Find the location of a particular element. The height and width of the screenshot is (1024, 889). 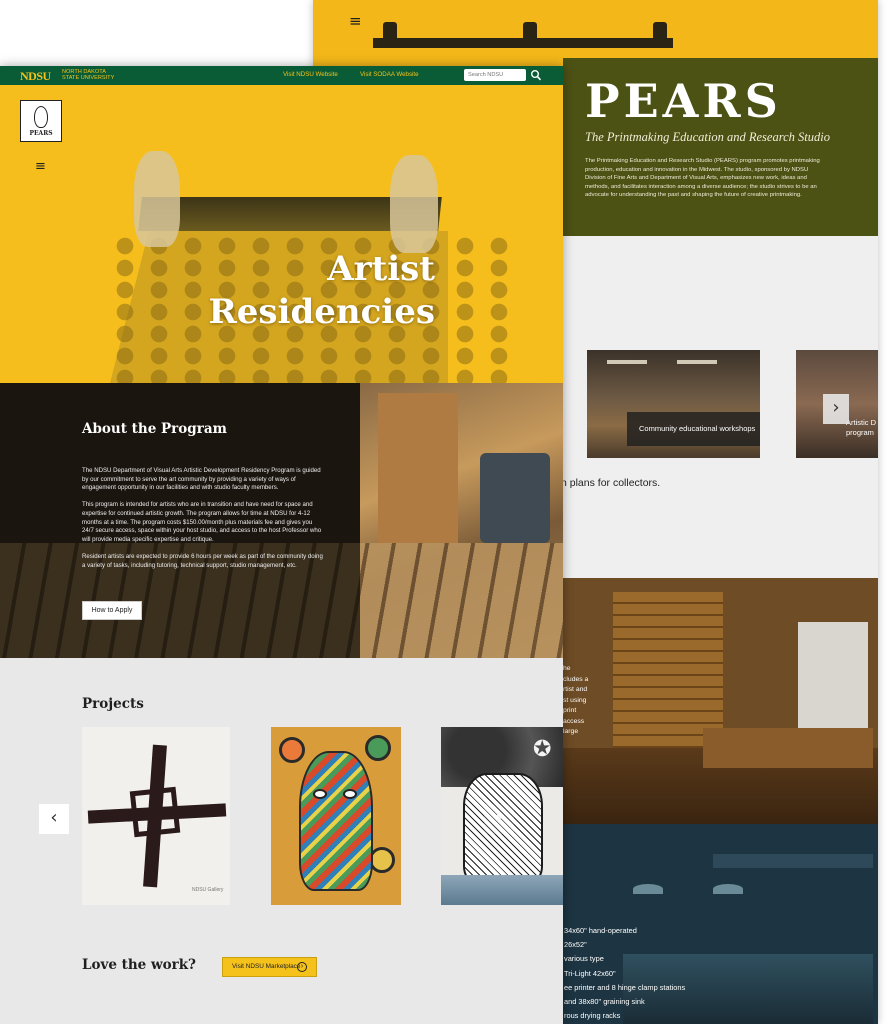

about-title: About the Program is located at coordinates (154, 429).